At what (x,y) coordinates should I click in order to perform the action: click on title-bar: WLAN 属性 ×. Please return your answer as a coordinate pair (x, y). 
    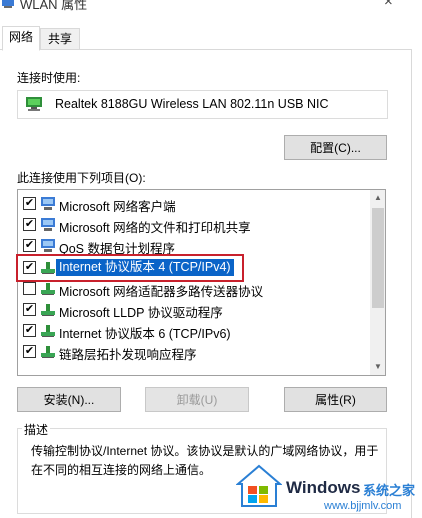
    Looking at the image, I should click on (211, 7).